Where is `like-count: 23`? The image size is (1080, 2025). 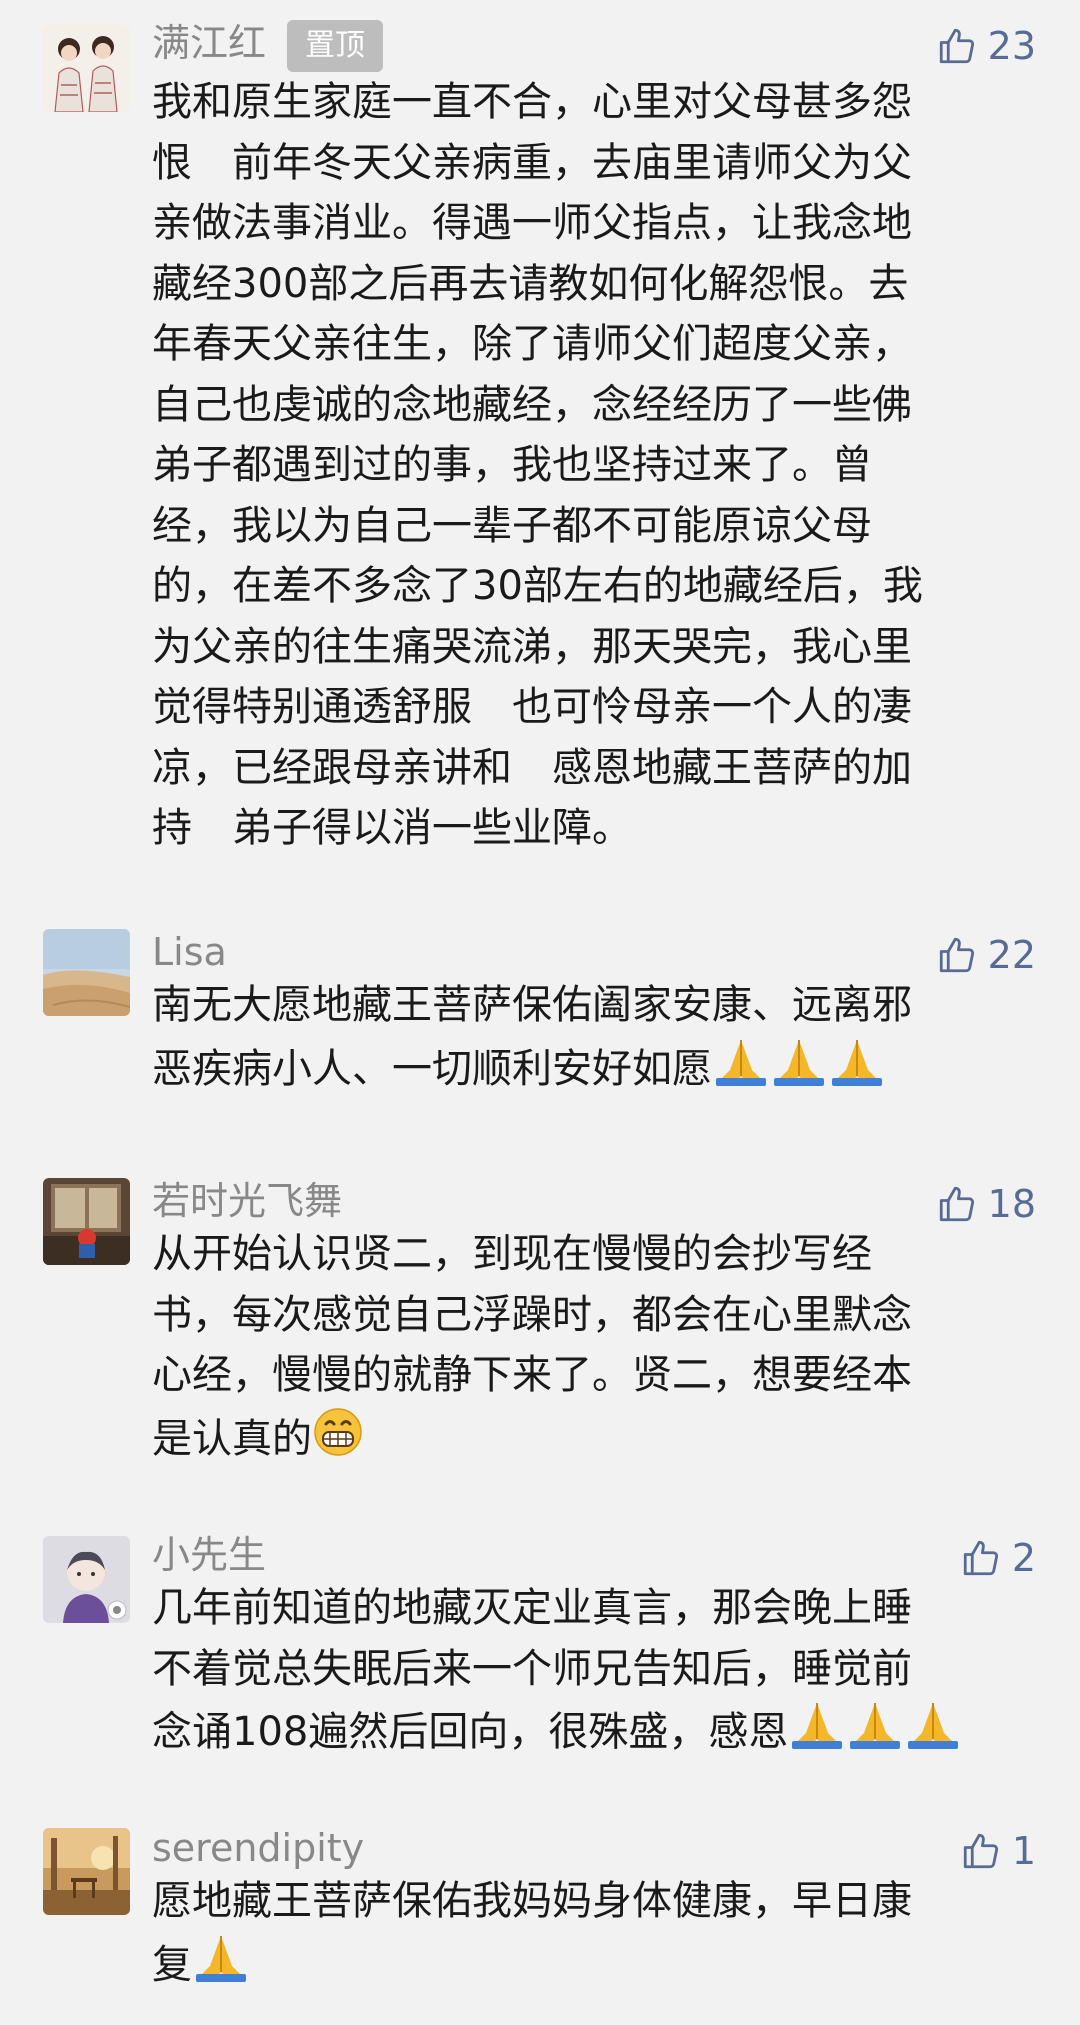 like-count: 23 is located at coordinates (1011, 46).